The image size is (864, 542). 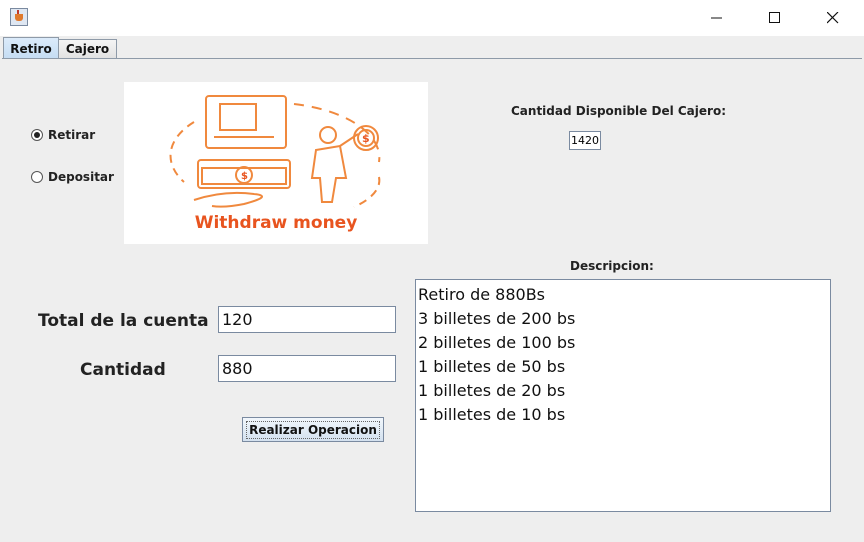 I want to click on close-button, so click(x=833, y=18).